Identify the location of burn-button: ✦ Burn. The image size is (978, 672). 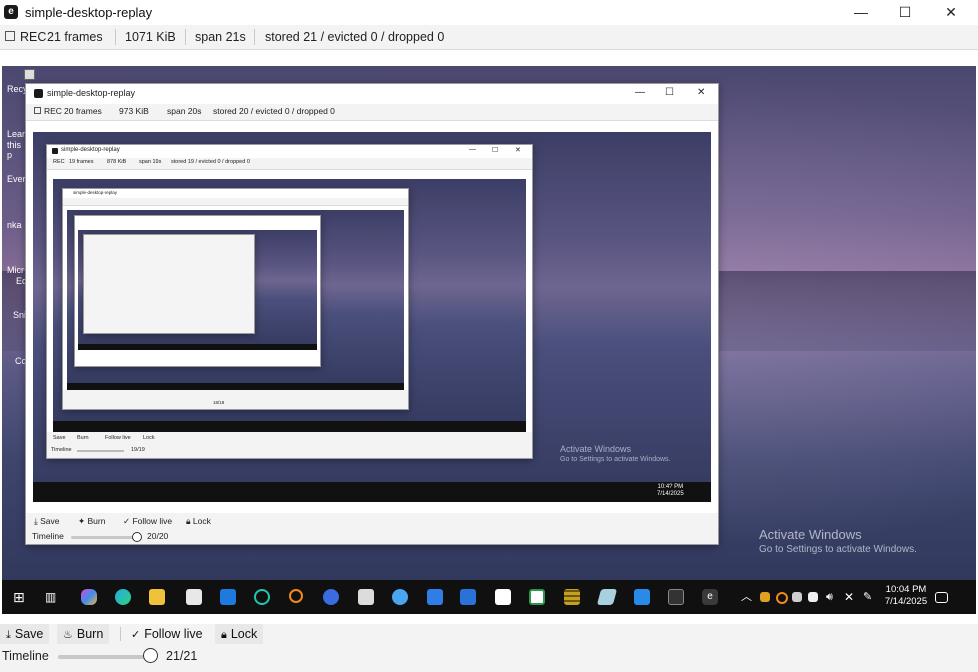
(92, 521).